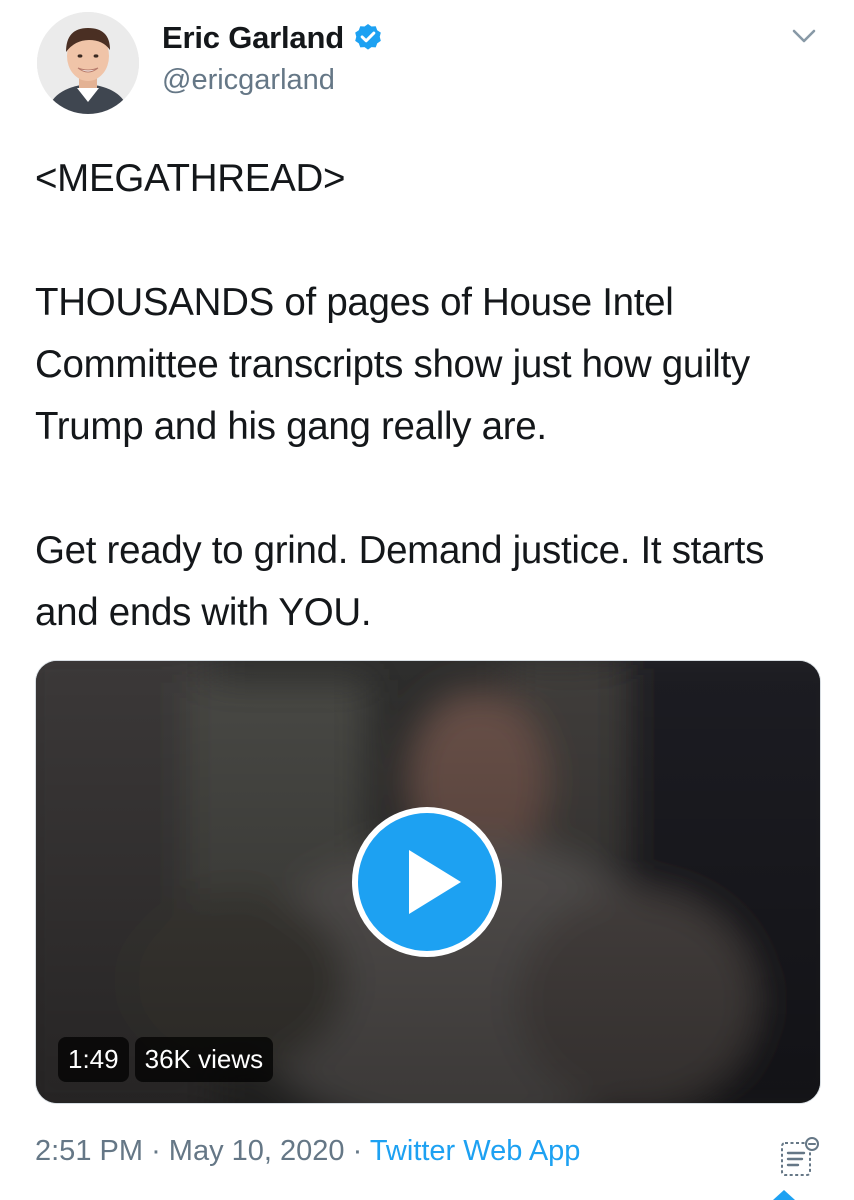 The image size is (854, 1200). I want to click on tweet-source-link: Twitter Web App, so click(475, 1151).